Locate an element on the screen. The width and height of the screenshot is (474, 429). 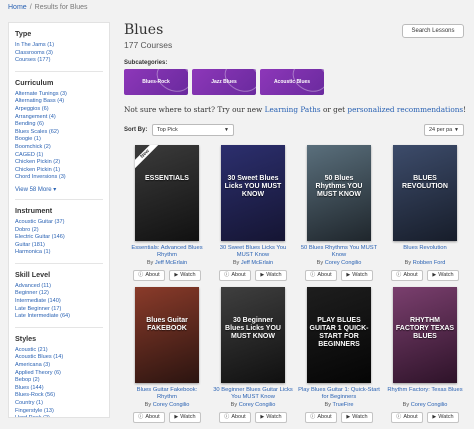
filter-option: Bebop (2) is located at coordinates (59, 381).